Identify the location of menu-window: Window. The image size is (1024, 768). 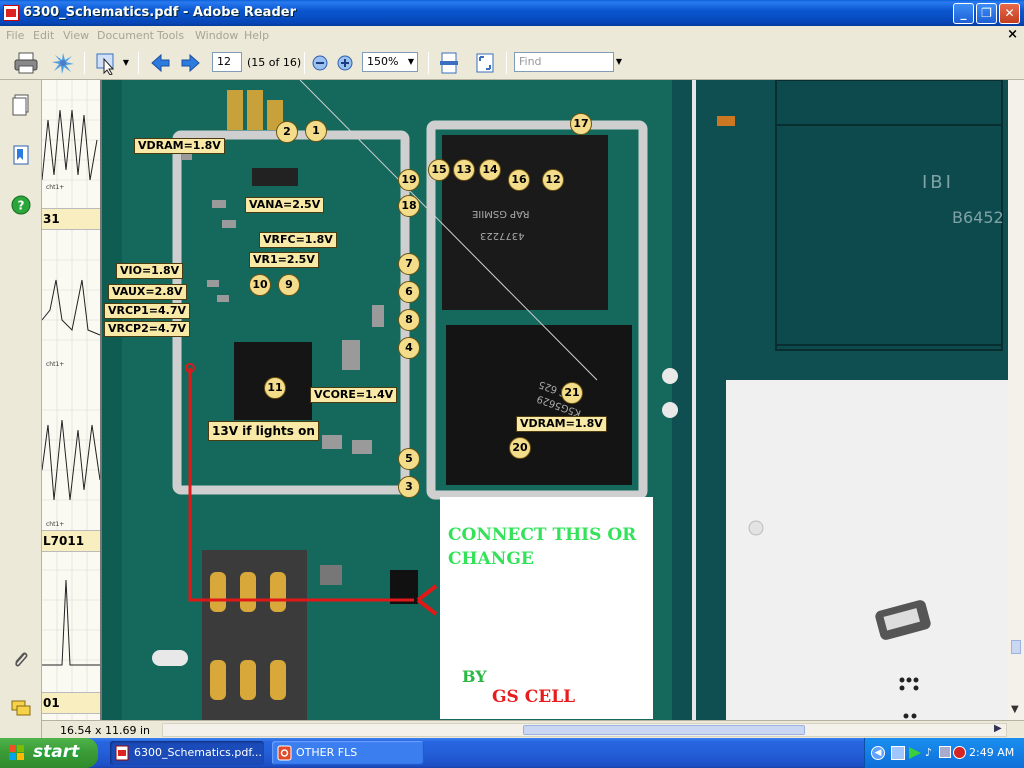
(216, 35).